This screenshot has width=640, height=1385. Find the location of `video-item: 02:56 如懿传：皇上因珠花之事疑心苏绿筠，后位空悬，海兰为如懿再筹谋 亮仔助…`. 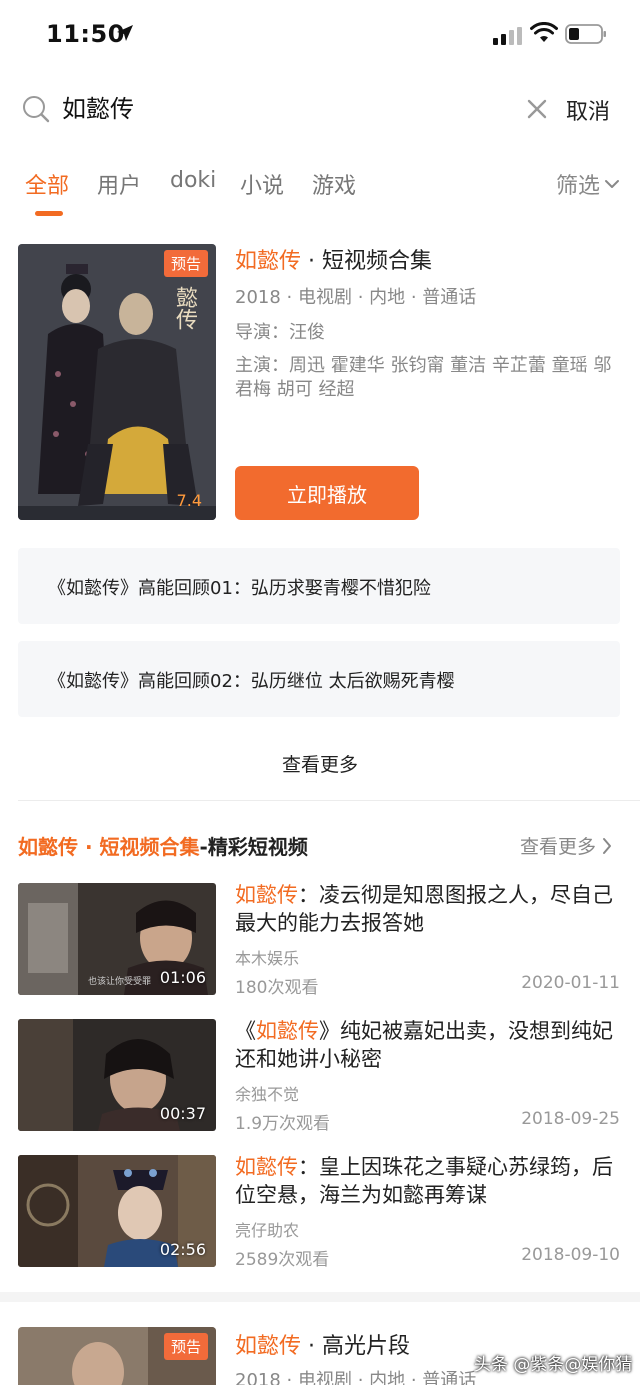

video-item: 02:56 如懿传：皇上因珠花之事疑心苏绿筠，后位空悬，海兰为如懿再筹谋 亮仔助… is located at coordinates (320, 1211).